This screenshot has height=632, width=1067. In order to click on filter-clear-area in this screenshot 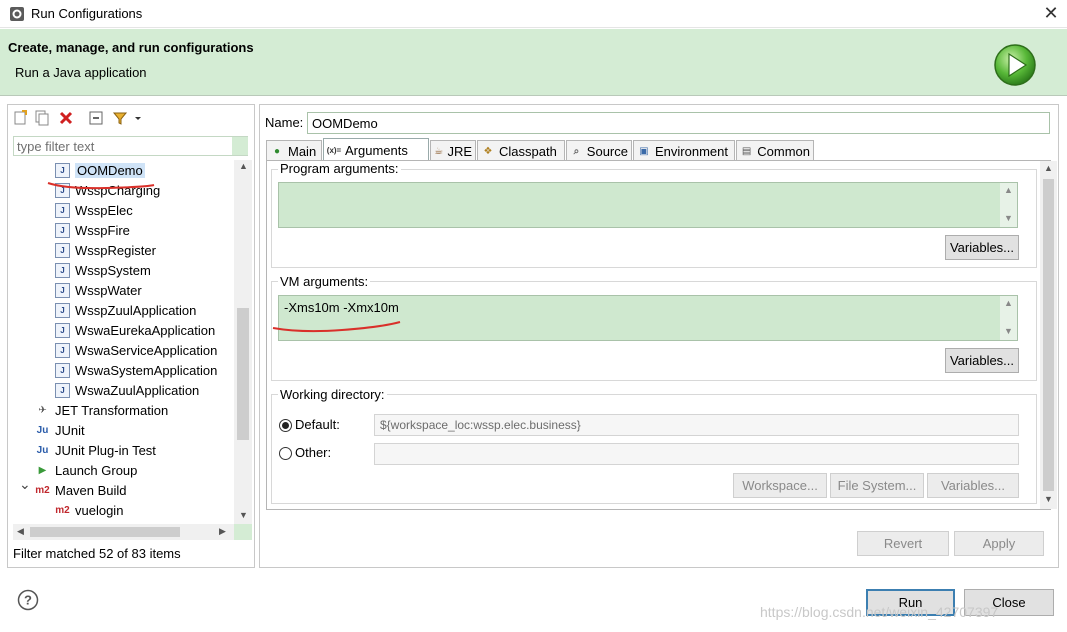, I will do `click(240, 146)`.